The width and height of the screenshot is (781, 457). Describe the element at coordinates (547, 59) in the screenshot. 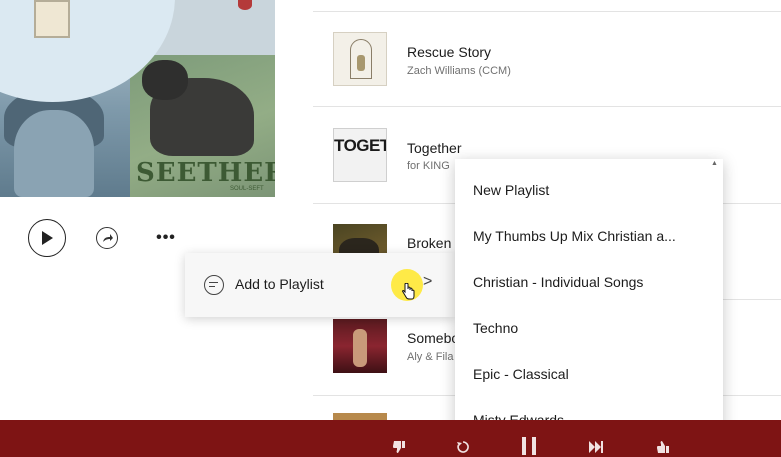

I see `track-row: Rescue Story Zach Williams (CCM)` at that location.